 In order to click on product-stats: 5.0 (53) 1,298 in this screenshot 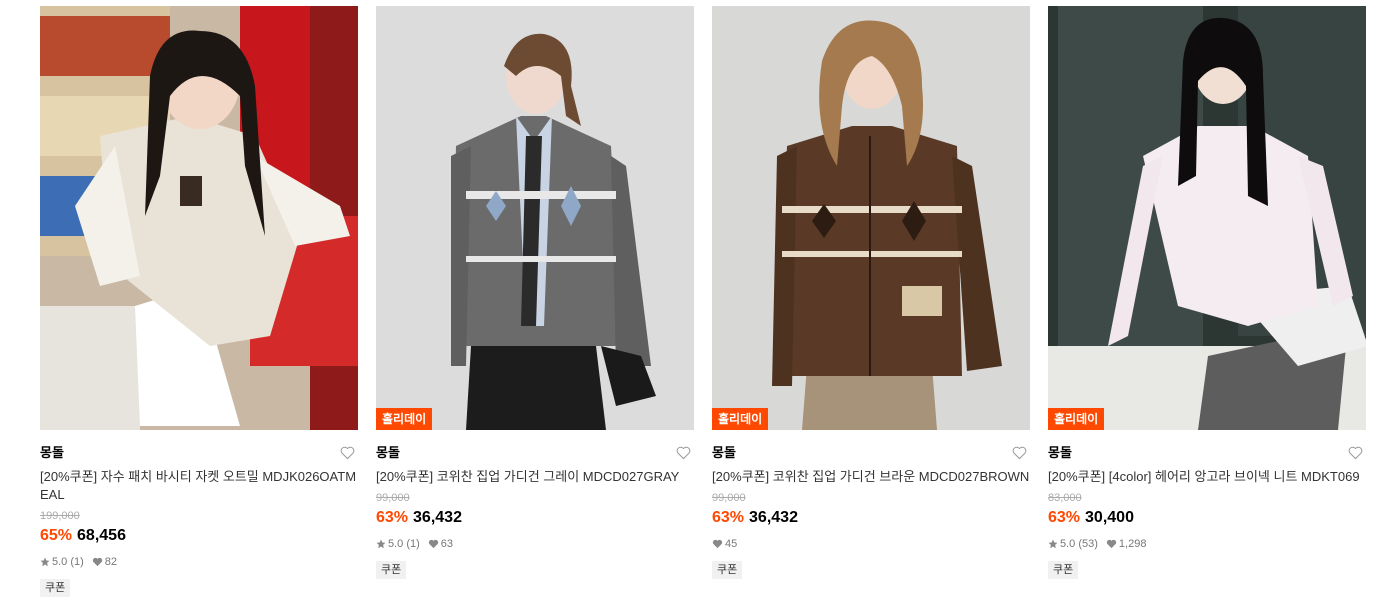, I will do `click(1207, 544)`.